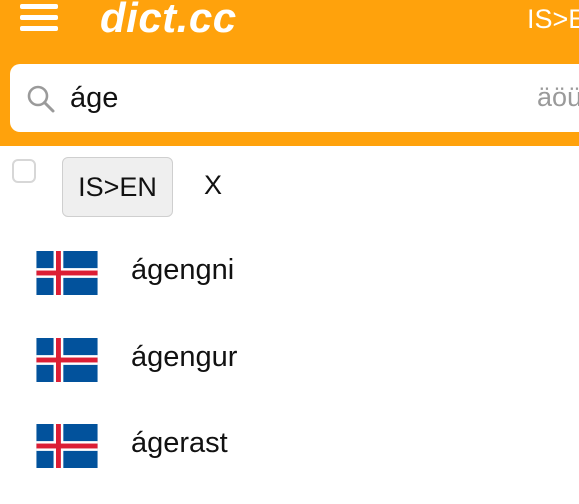 The height and width of the screenshot is (504, 579). What do you see at coordinates (24, 171) in the screenshot?
I see `filter-checkbox` at bounding box center [24, 171].